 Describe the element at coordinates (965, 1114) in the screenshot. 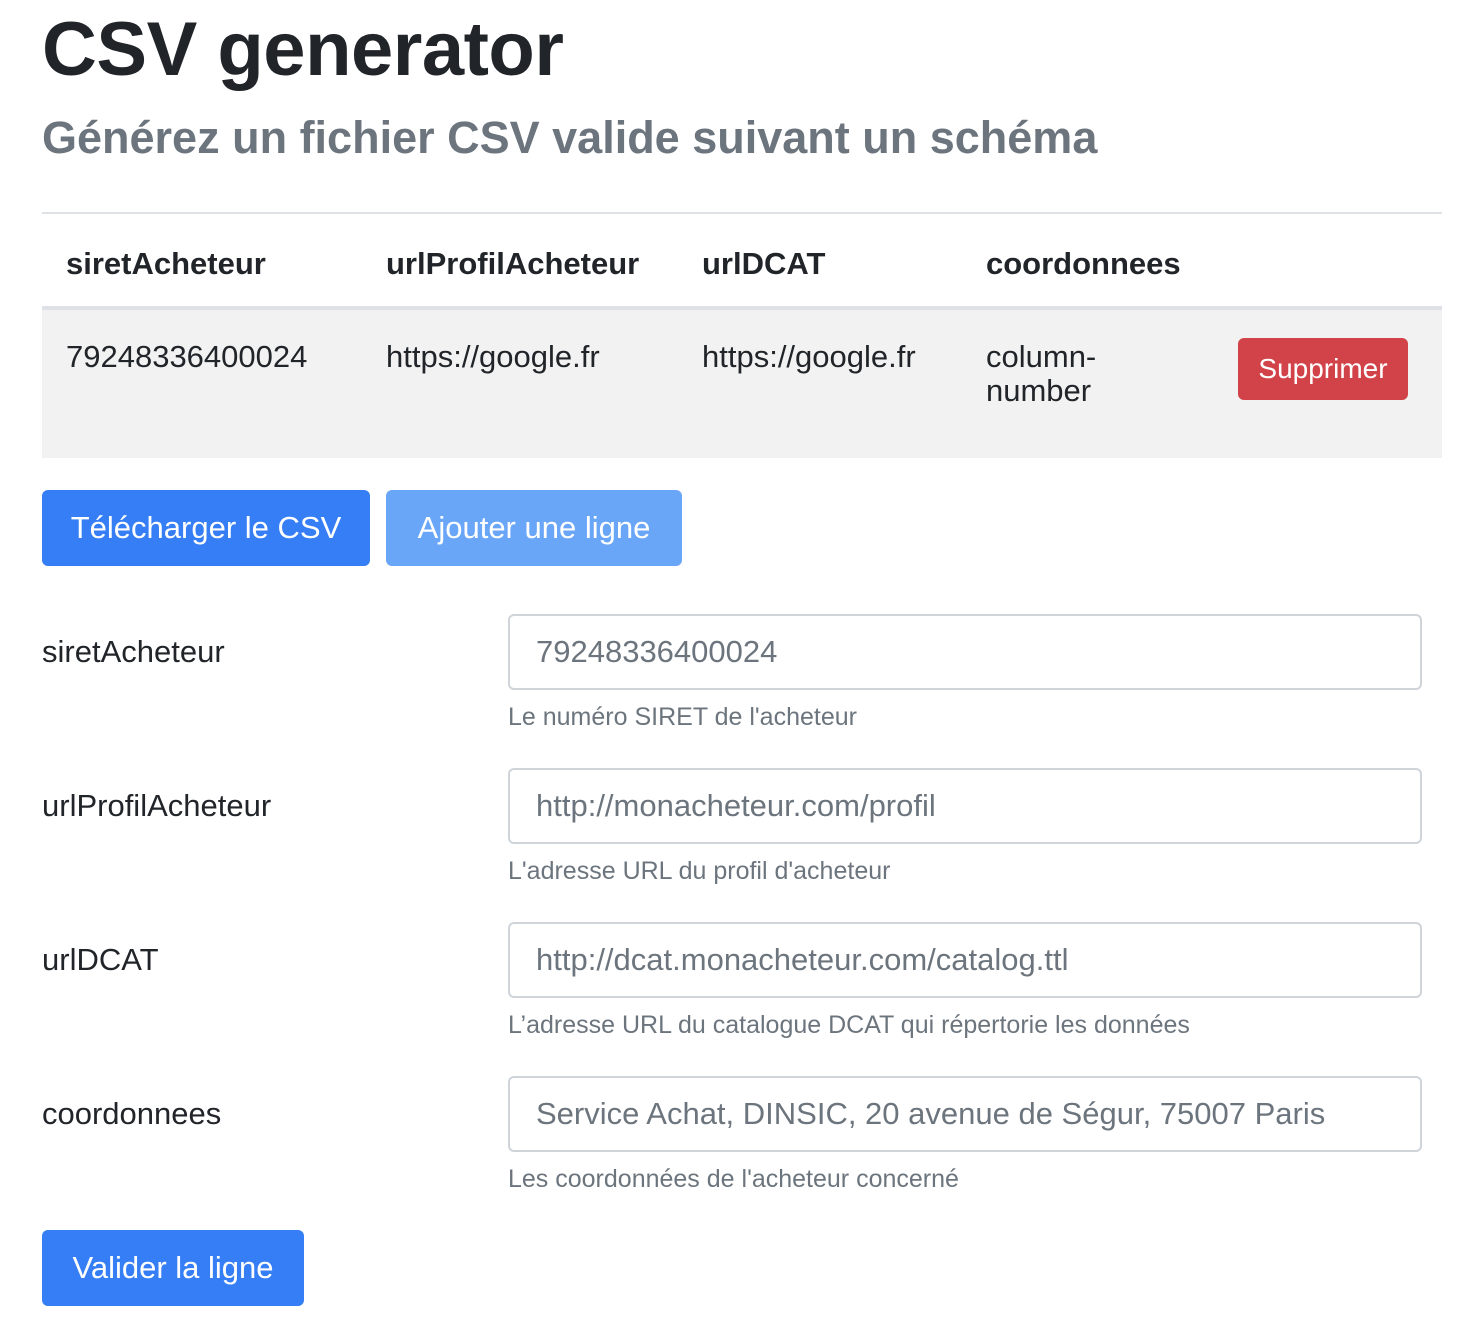

I see `coordonnees-input` at that location.